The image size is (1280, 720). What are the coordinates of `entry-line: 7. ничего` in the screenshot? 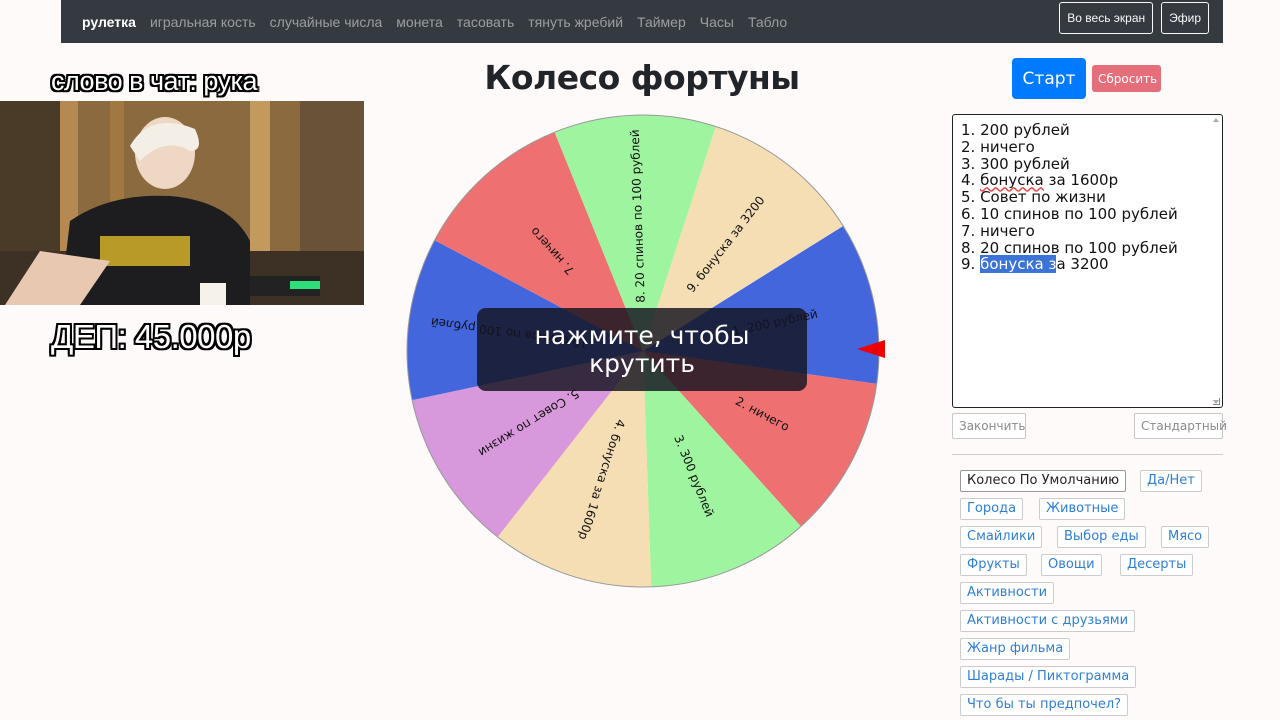 It's located at (998, 230).